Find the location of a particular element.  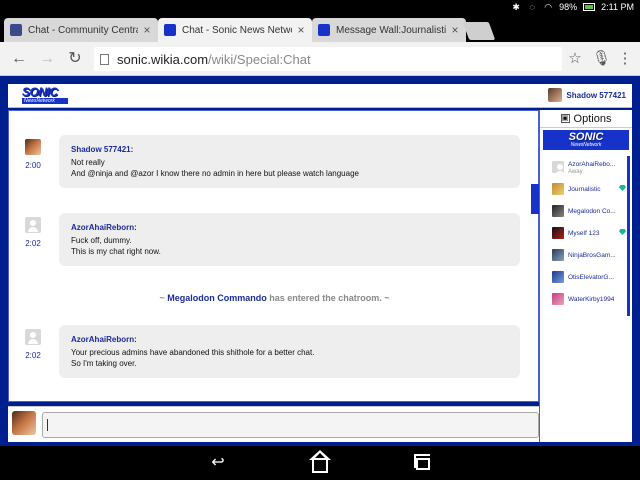

fandom-favicon-icon is located at coordinates (16, 30).